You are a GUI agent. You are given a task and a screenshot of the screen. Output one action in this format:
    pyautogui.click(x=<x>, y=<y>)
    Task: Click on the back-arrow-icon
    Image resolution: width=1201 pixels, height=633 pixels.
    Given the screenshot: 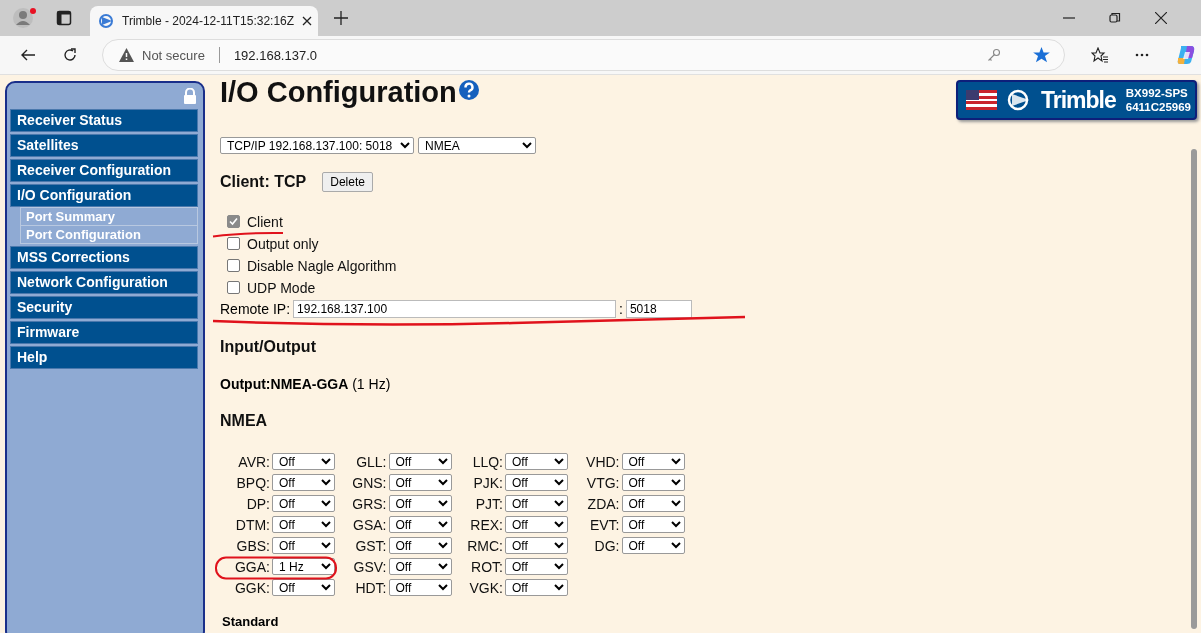 What is the action you would take?
    pyautogui.click(x=28, y=55)
    